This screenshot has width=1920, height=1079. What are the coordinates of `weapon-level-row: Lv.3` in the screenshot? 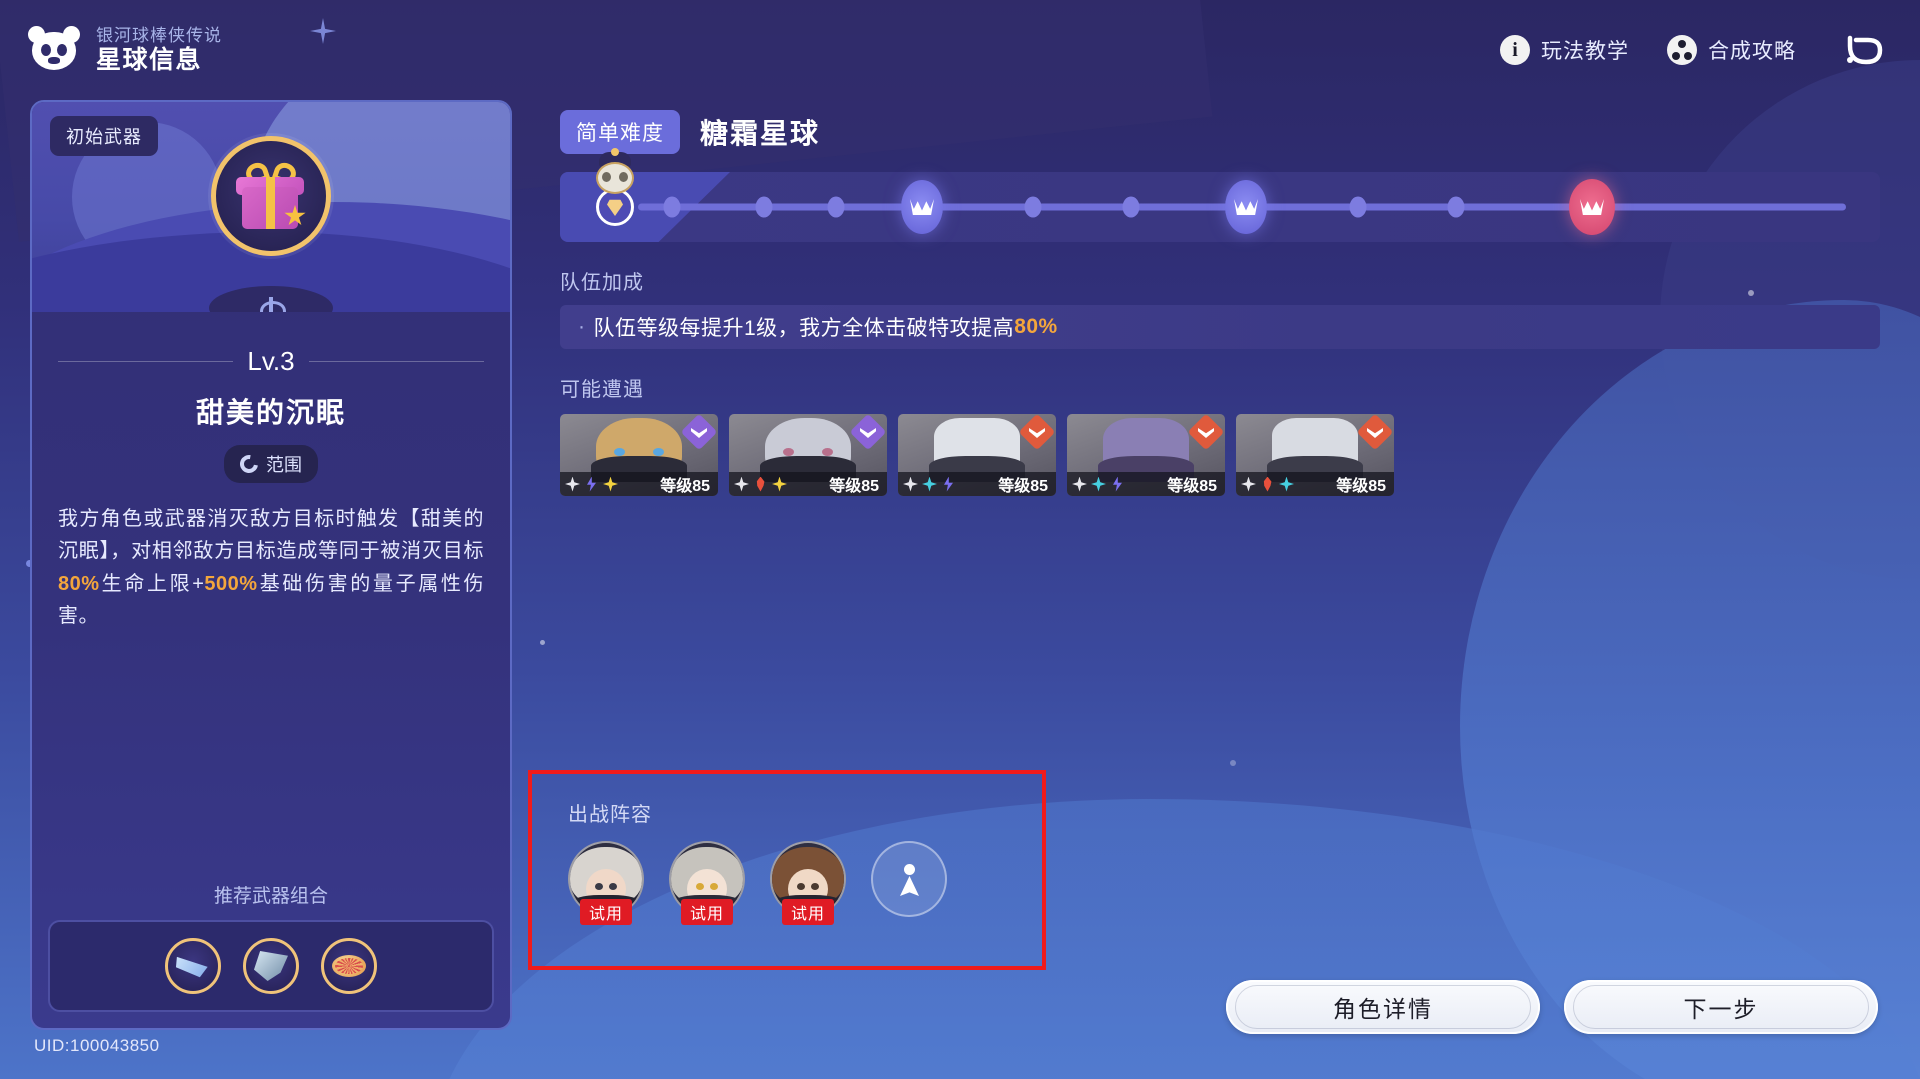 It's located at (271, 361).